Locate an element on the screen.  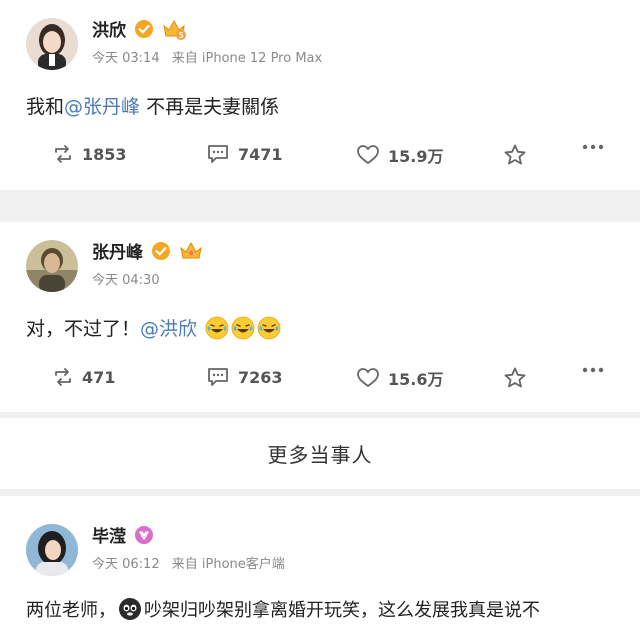
post-meta: 今天 04:30 is located at coordinates (126, 278).